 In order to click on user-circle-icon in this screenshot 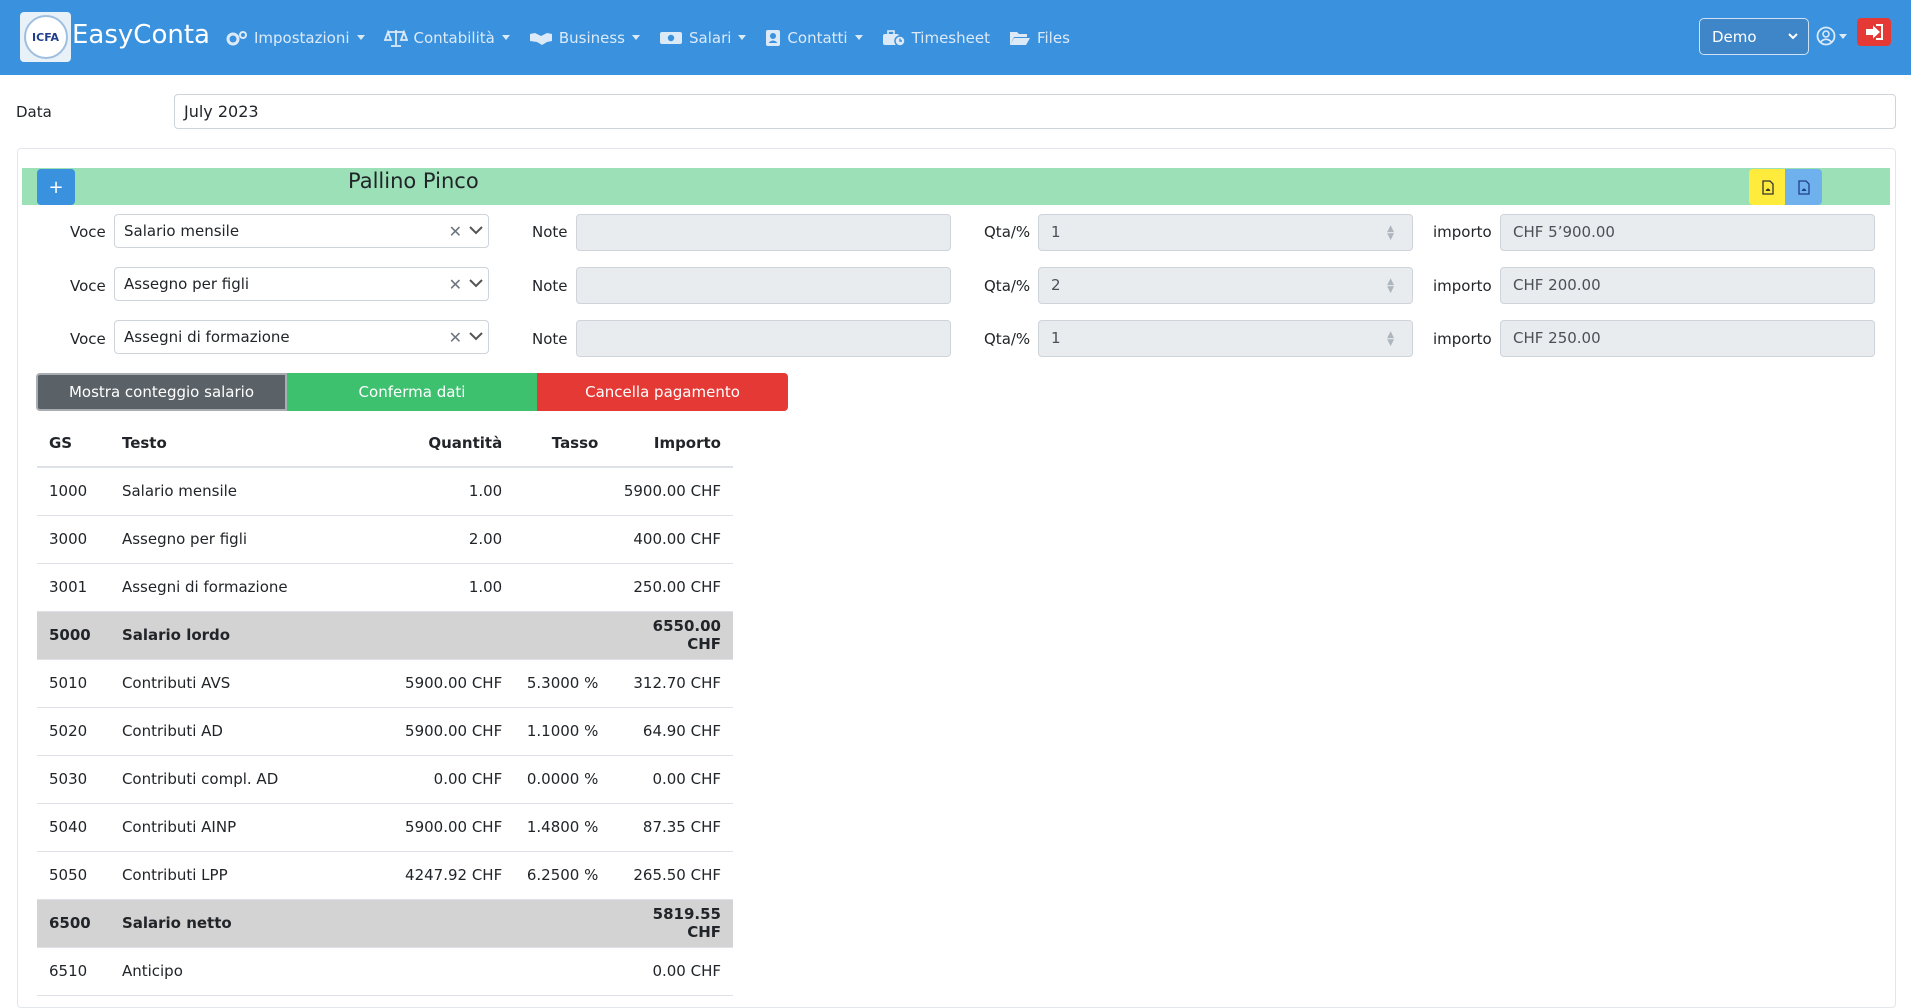, I will do `click(1826, 36)`.